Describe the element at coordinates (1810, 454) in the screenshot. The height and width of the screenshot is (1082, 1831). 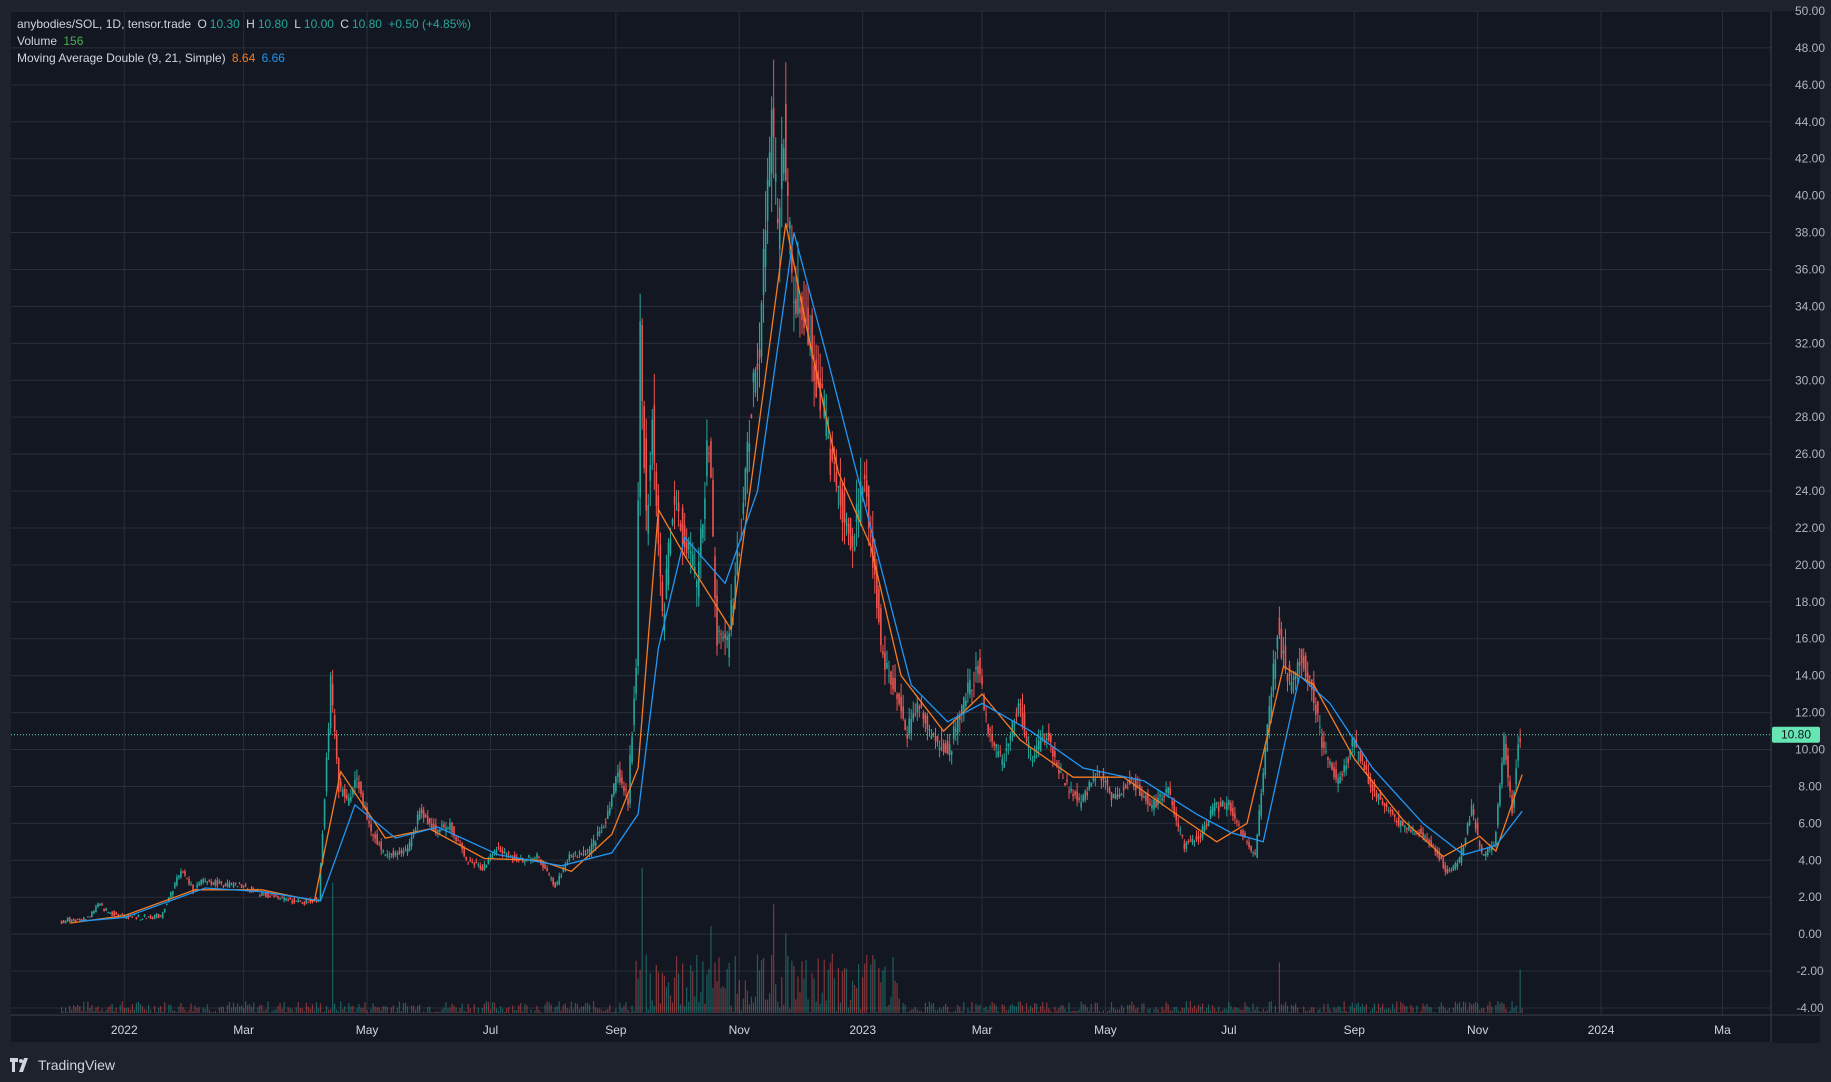
I see `y-tick-label: 26.00` at that location.